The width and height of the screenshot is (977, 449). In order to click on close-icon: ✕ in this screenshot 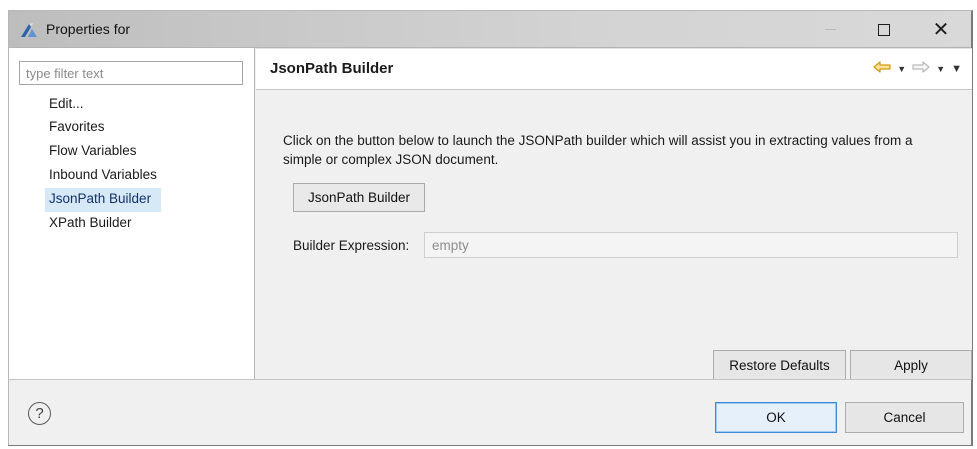, I will do `click(941, 29)`.